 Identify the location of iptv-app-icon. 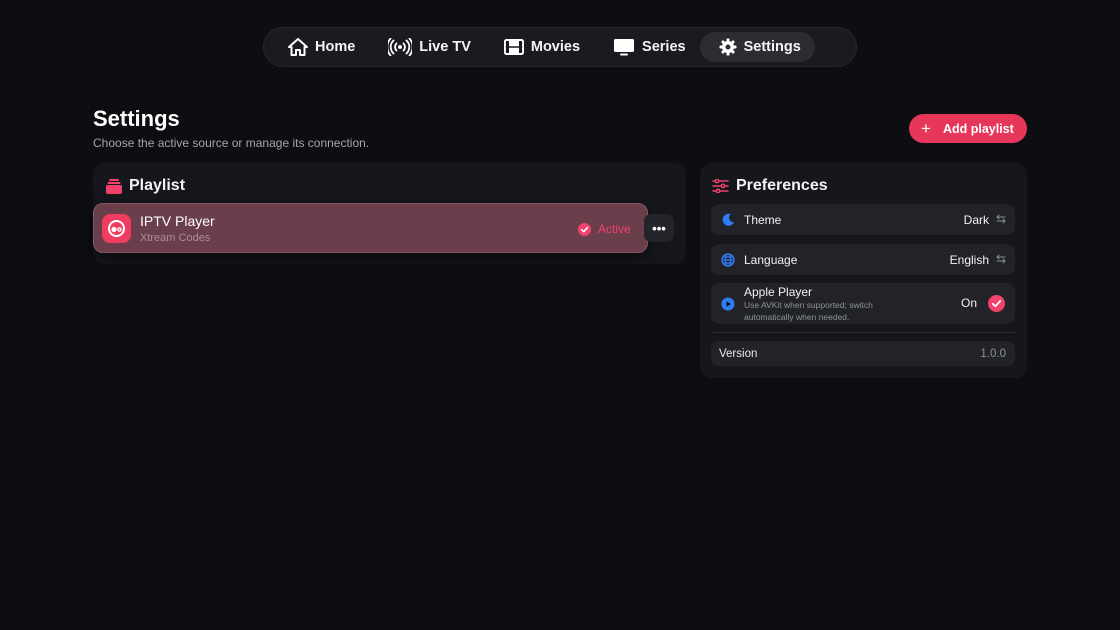
(116, 228).